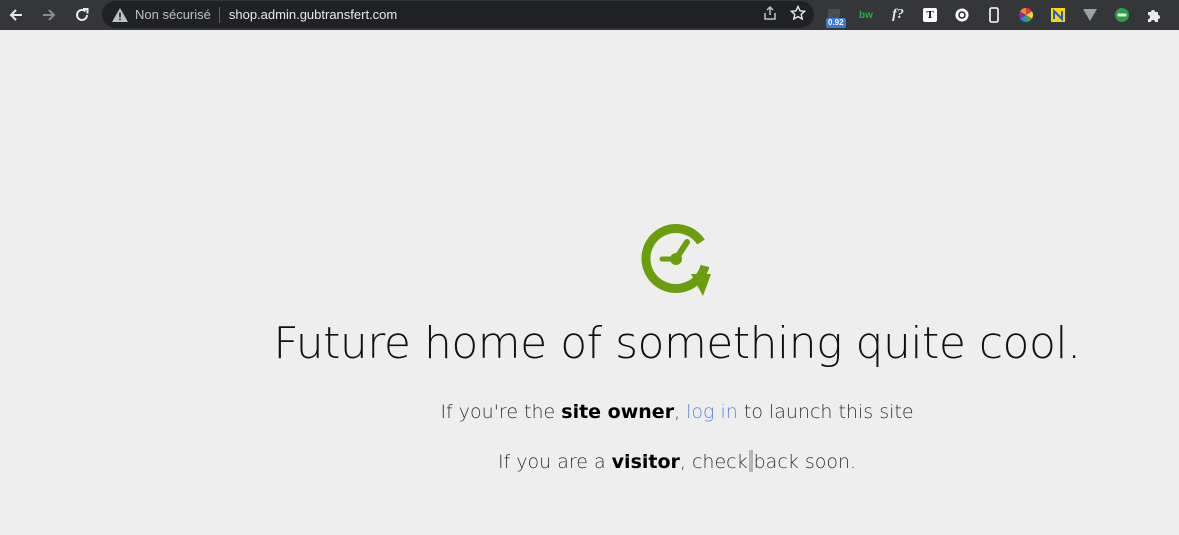  What do you see at coordinates (645, 462) in the screenshot?
I see `visitor-bold: visitor` at bounding box center [645, 462].